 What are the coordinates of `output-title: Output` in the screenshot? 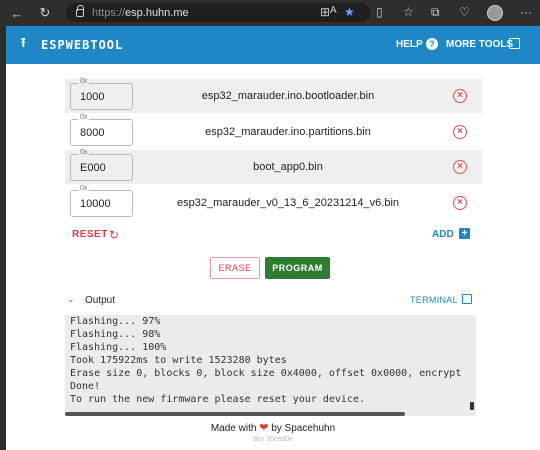 It's located at (100, 300).